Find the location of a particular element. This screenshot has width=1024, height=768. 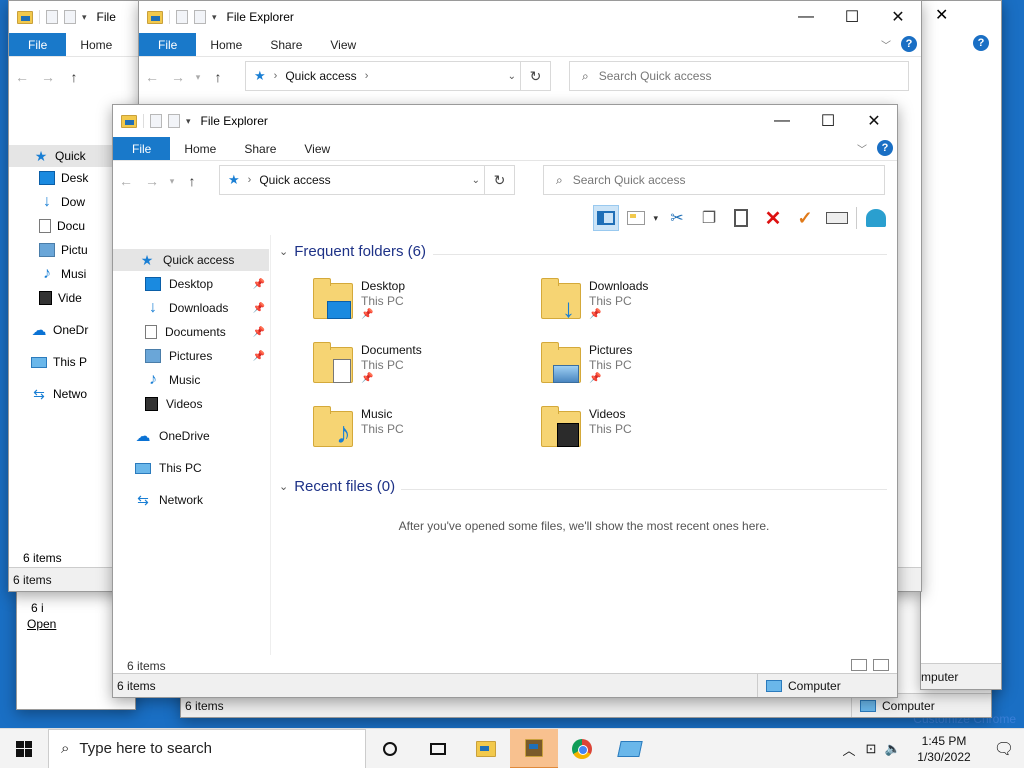

chevron-down-icon: ﹀ is located at coordinates (886, 44).